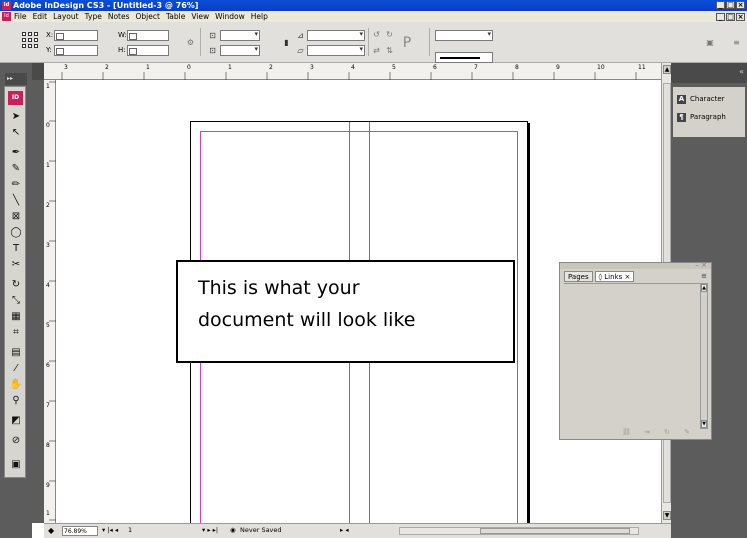 This screenshot has height=538, width=747. Describe the element at coordinates (175, 16) in the screenshot. I see `menu-table: Table` at that location.